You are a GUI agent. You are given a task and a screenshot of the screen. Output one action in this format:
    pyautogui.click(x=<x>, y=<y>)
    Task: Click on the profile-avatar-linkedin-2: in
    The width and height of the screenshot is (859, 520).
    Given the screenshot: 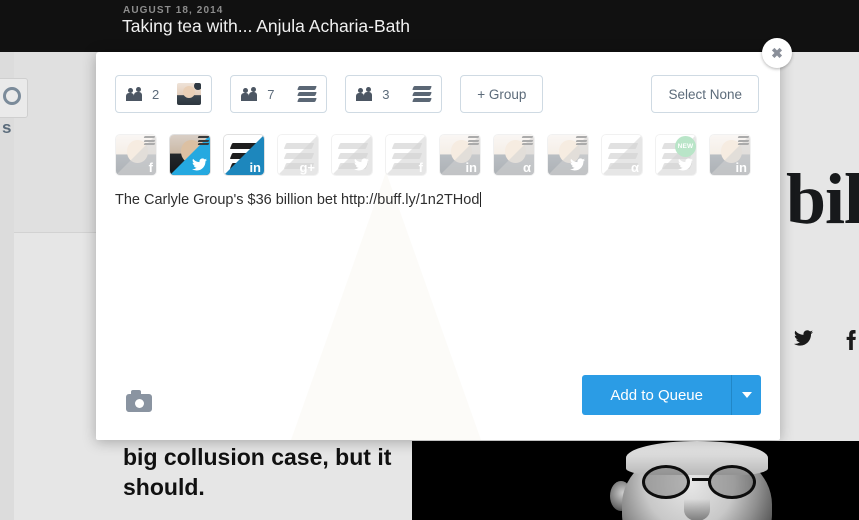 What is the action you would take?
    pyautogui.click(x=460, y=155)
    